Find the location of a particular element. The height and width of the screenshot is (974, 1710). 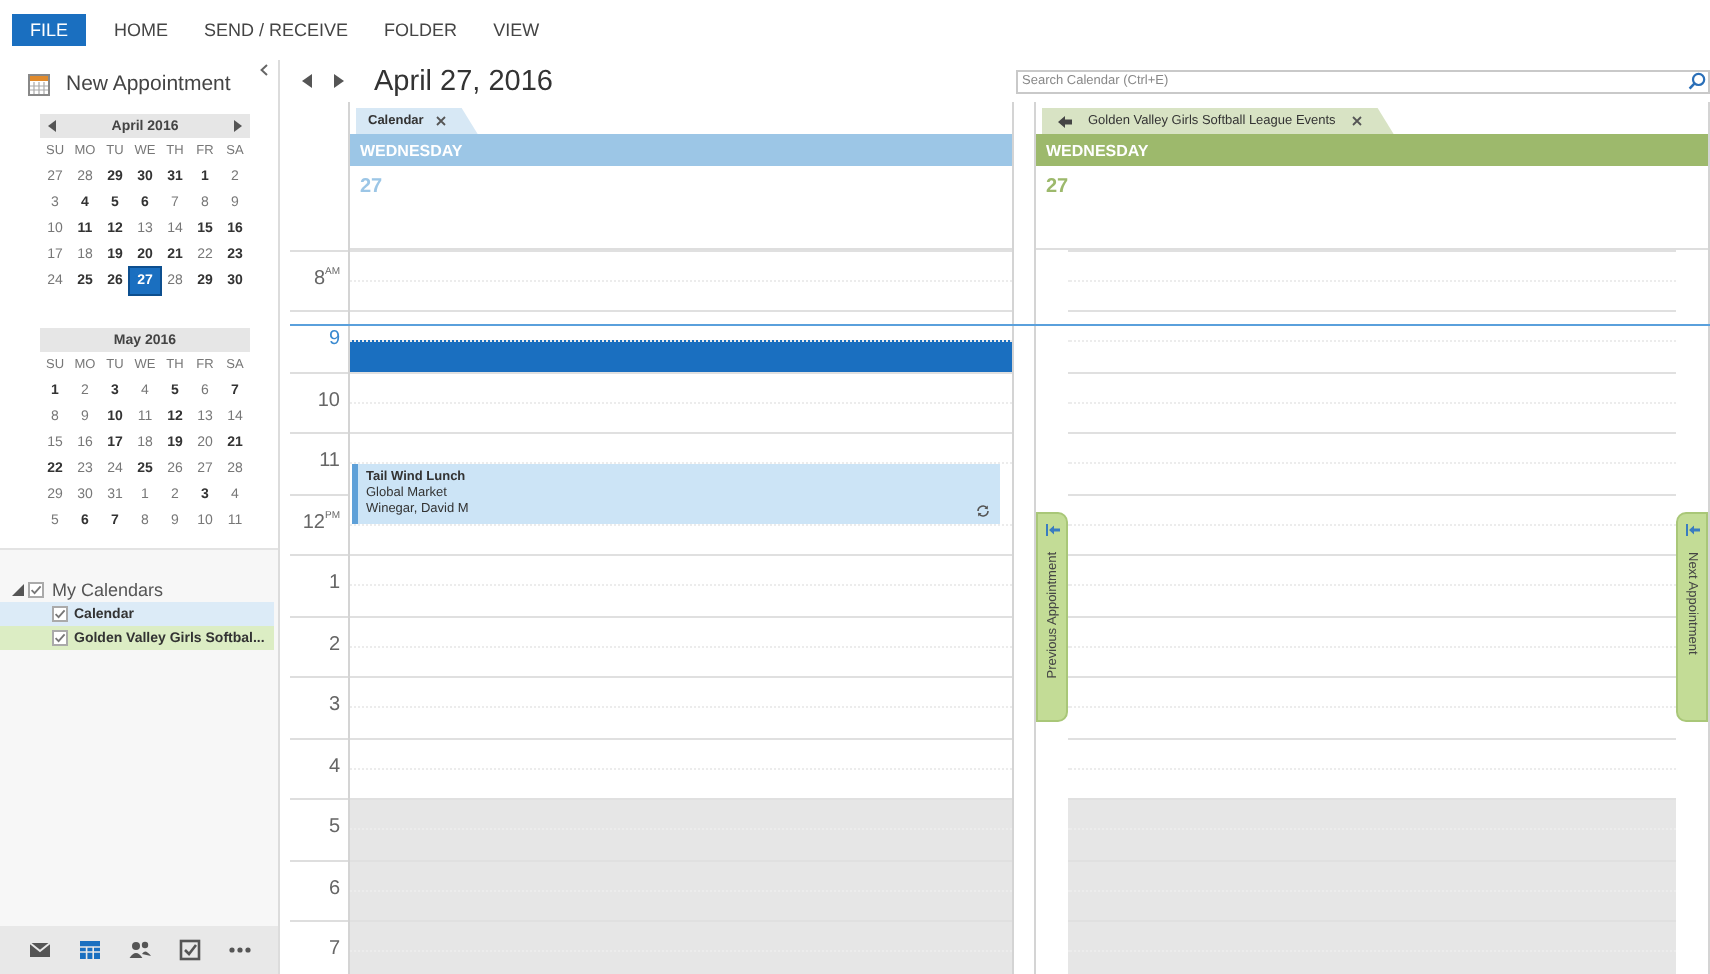

ribbon-tab: HOME is located at coordinates (141, 30).